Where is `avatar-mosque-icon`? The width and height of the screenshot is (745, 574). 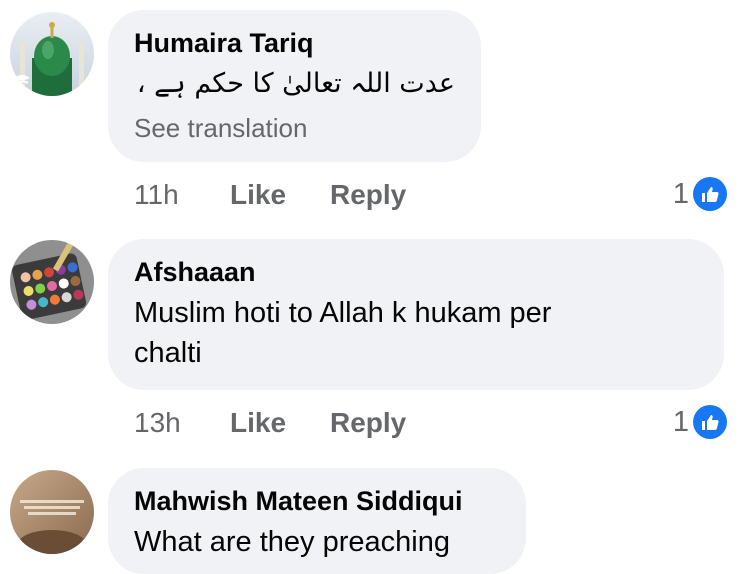 avatar-mosque-icon is located at coordinates (52, 54).